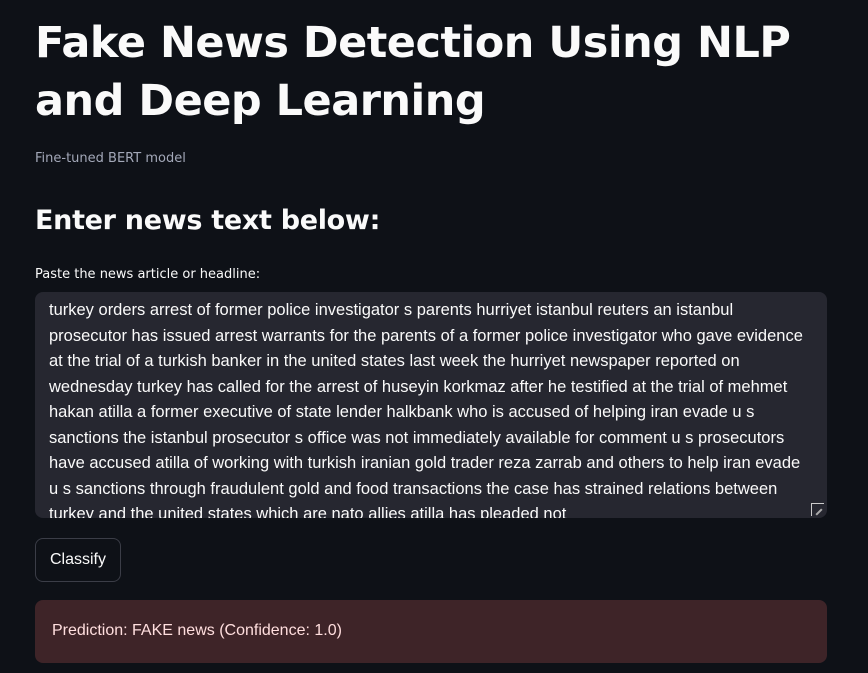  I want to click on resize-handle-icon, so click(817, 509).